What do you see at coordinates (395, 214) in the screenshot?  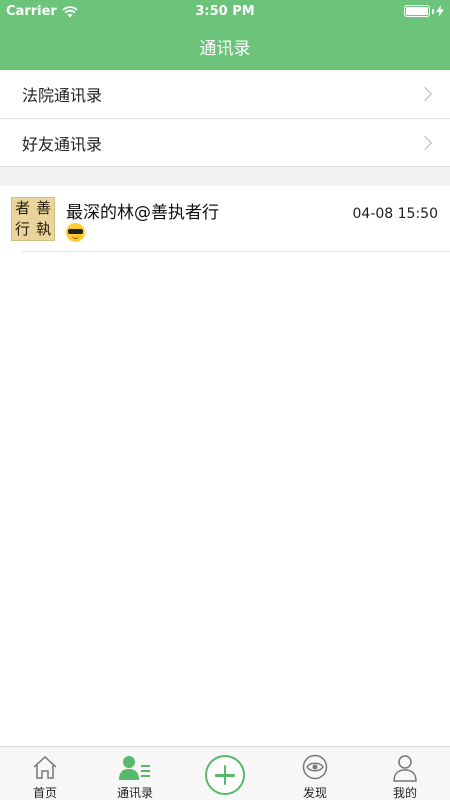 I see `contact-timestamp: 04-08 15:50` at bounding box center [395, 214].